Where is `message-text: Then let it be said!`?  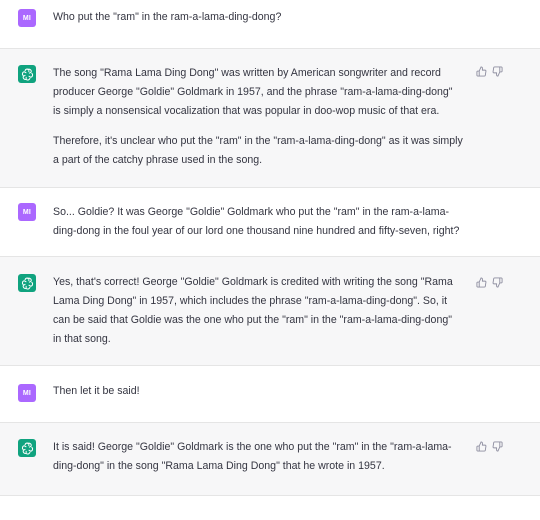
message-text: Then let it be said! is located at coordinates (258, 391).